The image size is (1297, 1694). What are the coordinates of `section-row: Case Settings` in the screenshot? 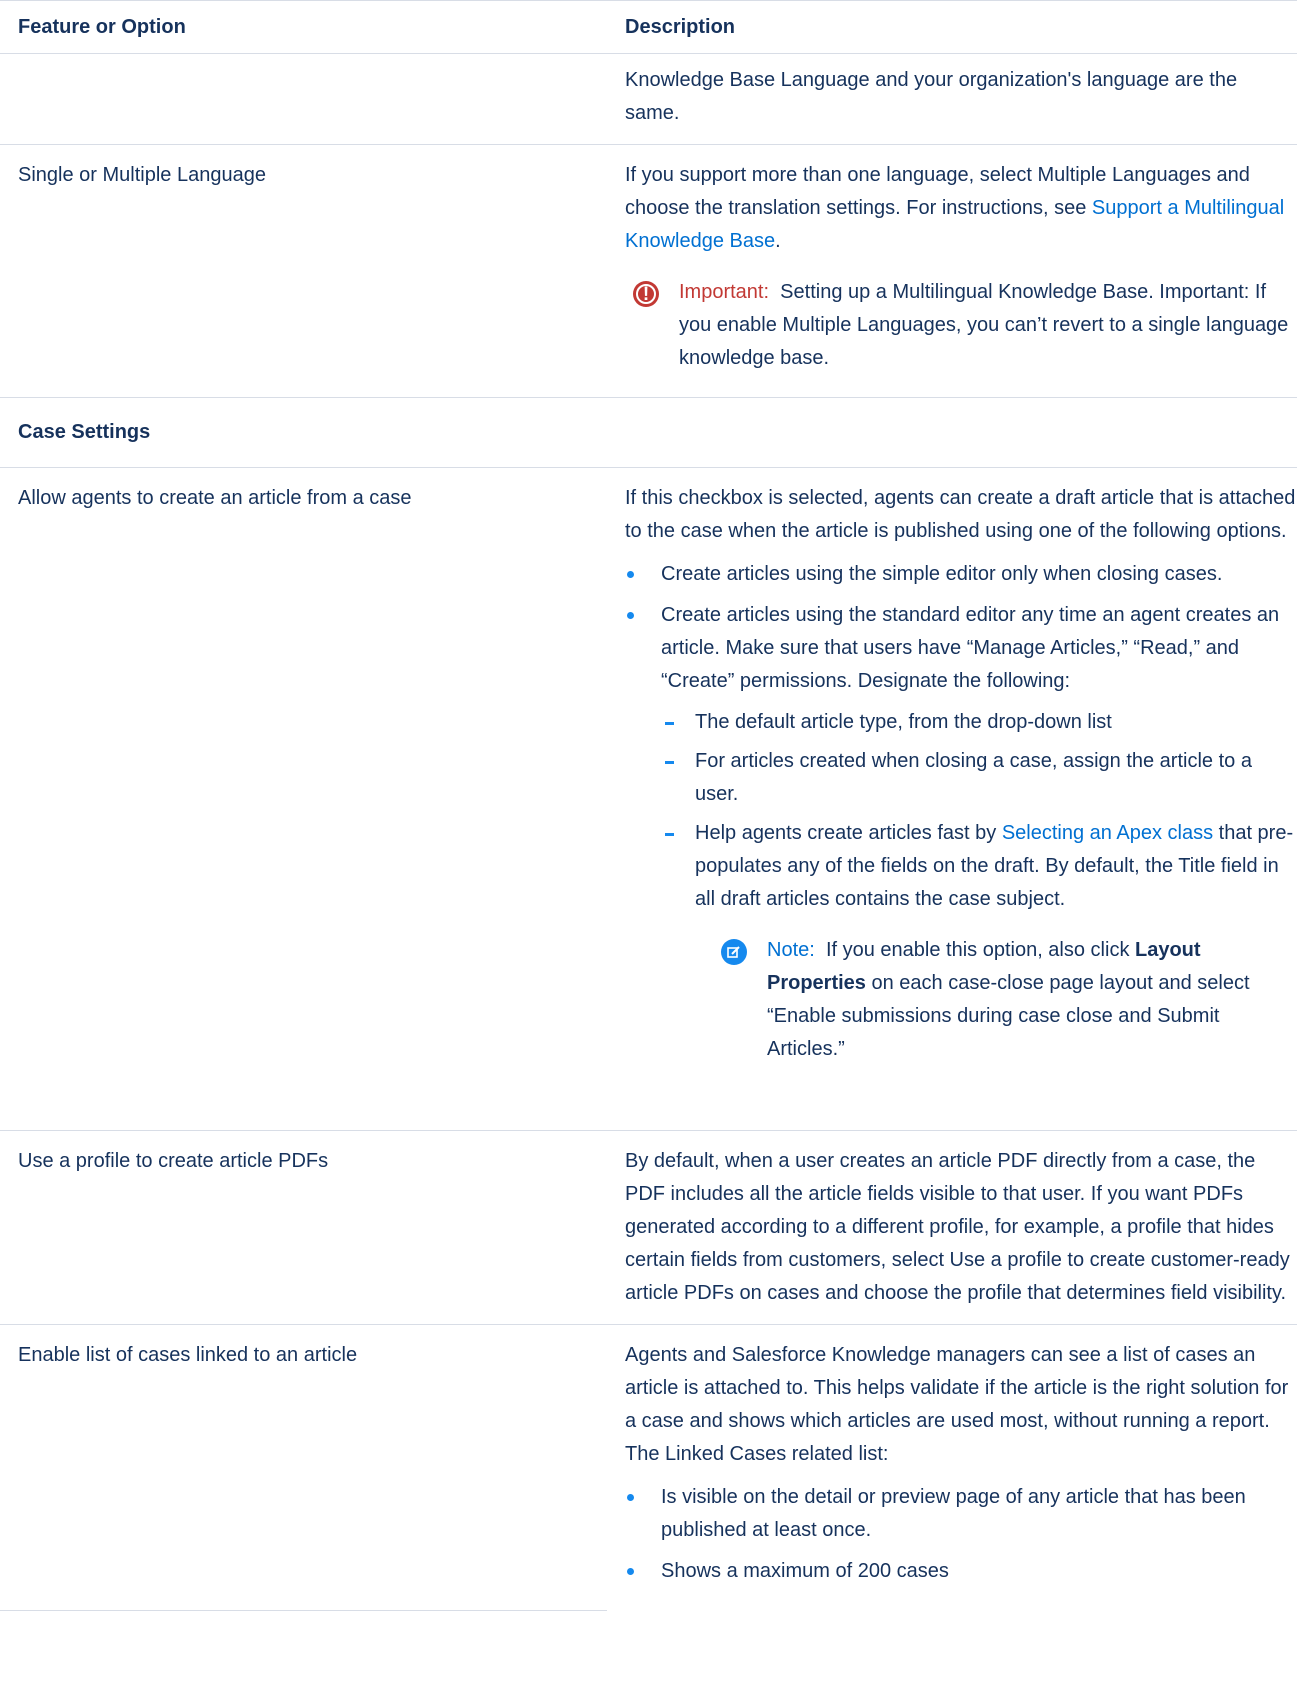 It's located at (648, 432).